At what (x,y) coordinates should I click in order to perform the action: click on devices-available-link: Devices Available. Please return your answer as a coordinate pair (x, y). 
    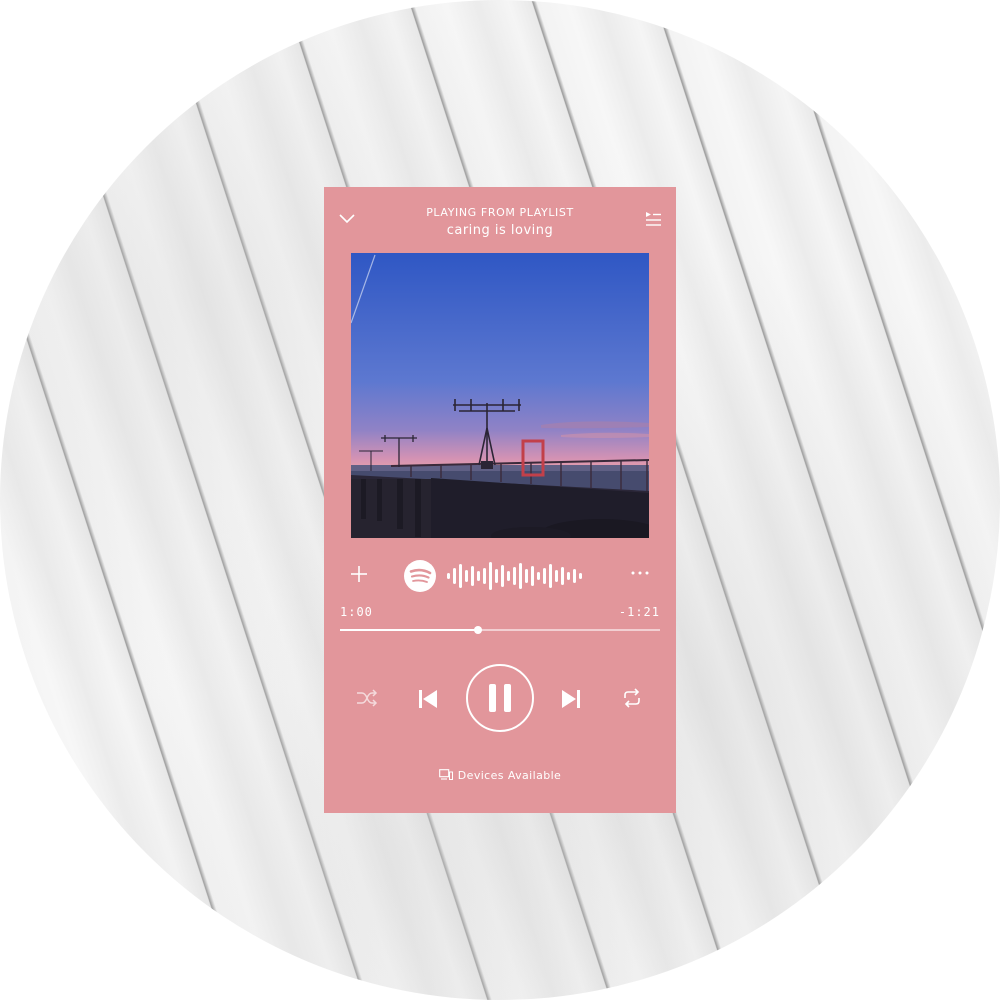
    Looking at the image, I should click on (500, 775).